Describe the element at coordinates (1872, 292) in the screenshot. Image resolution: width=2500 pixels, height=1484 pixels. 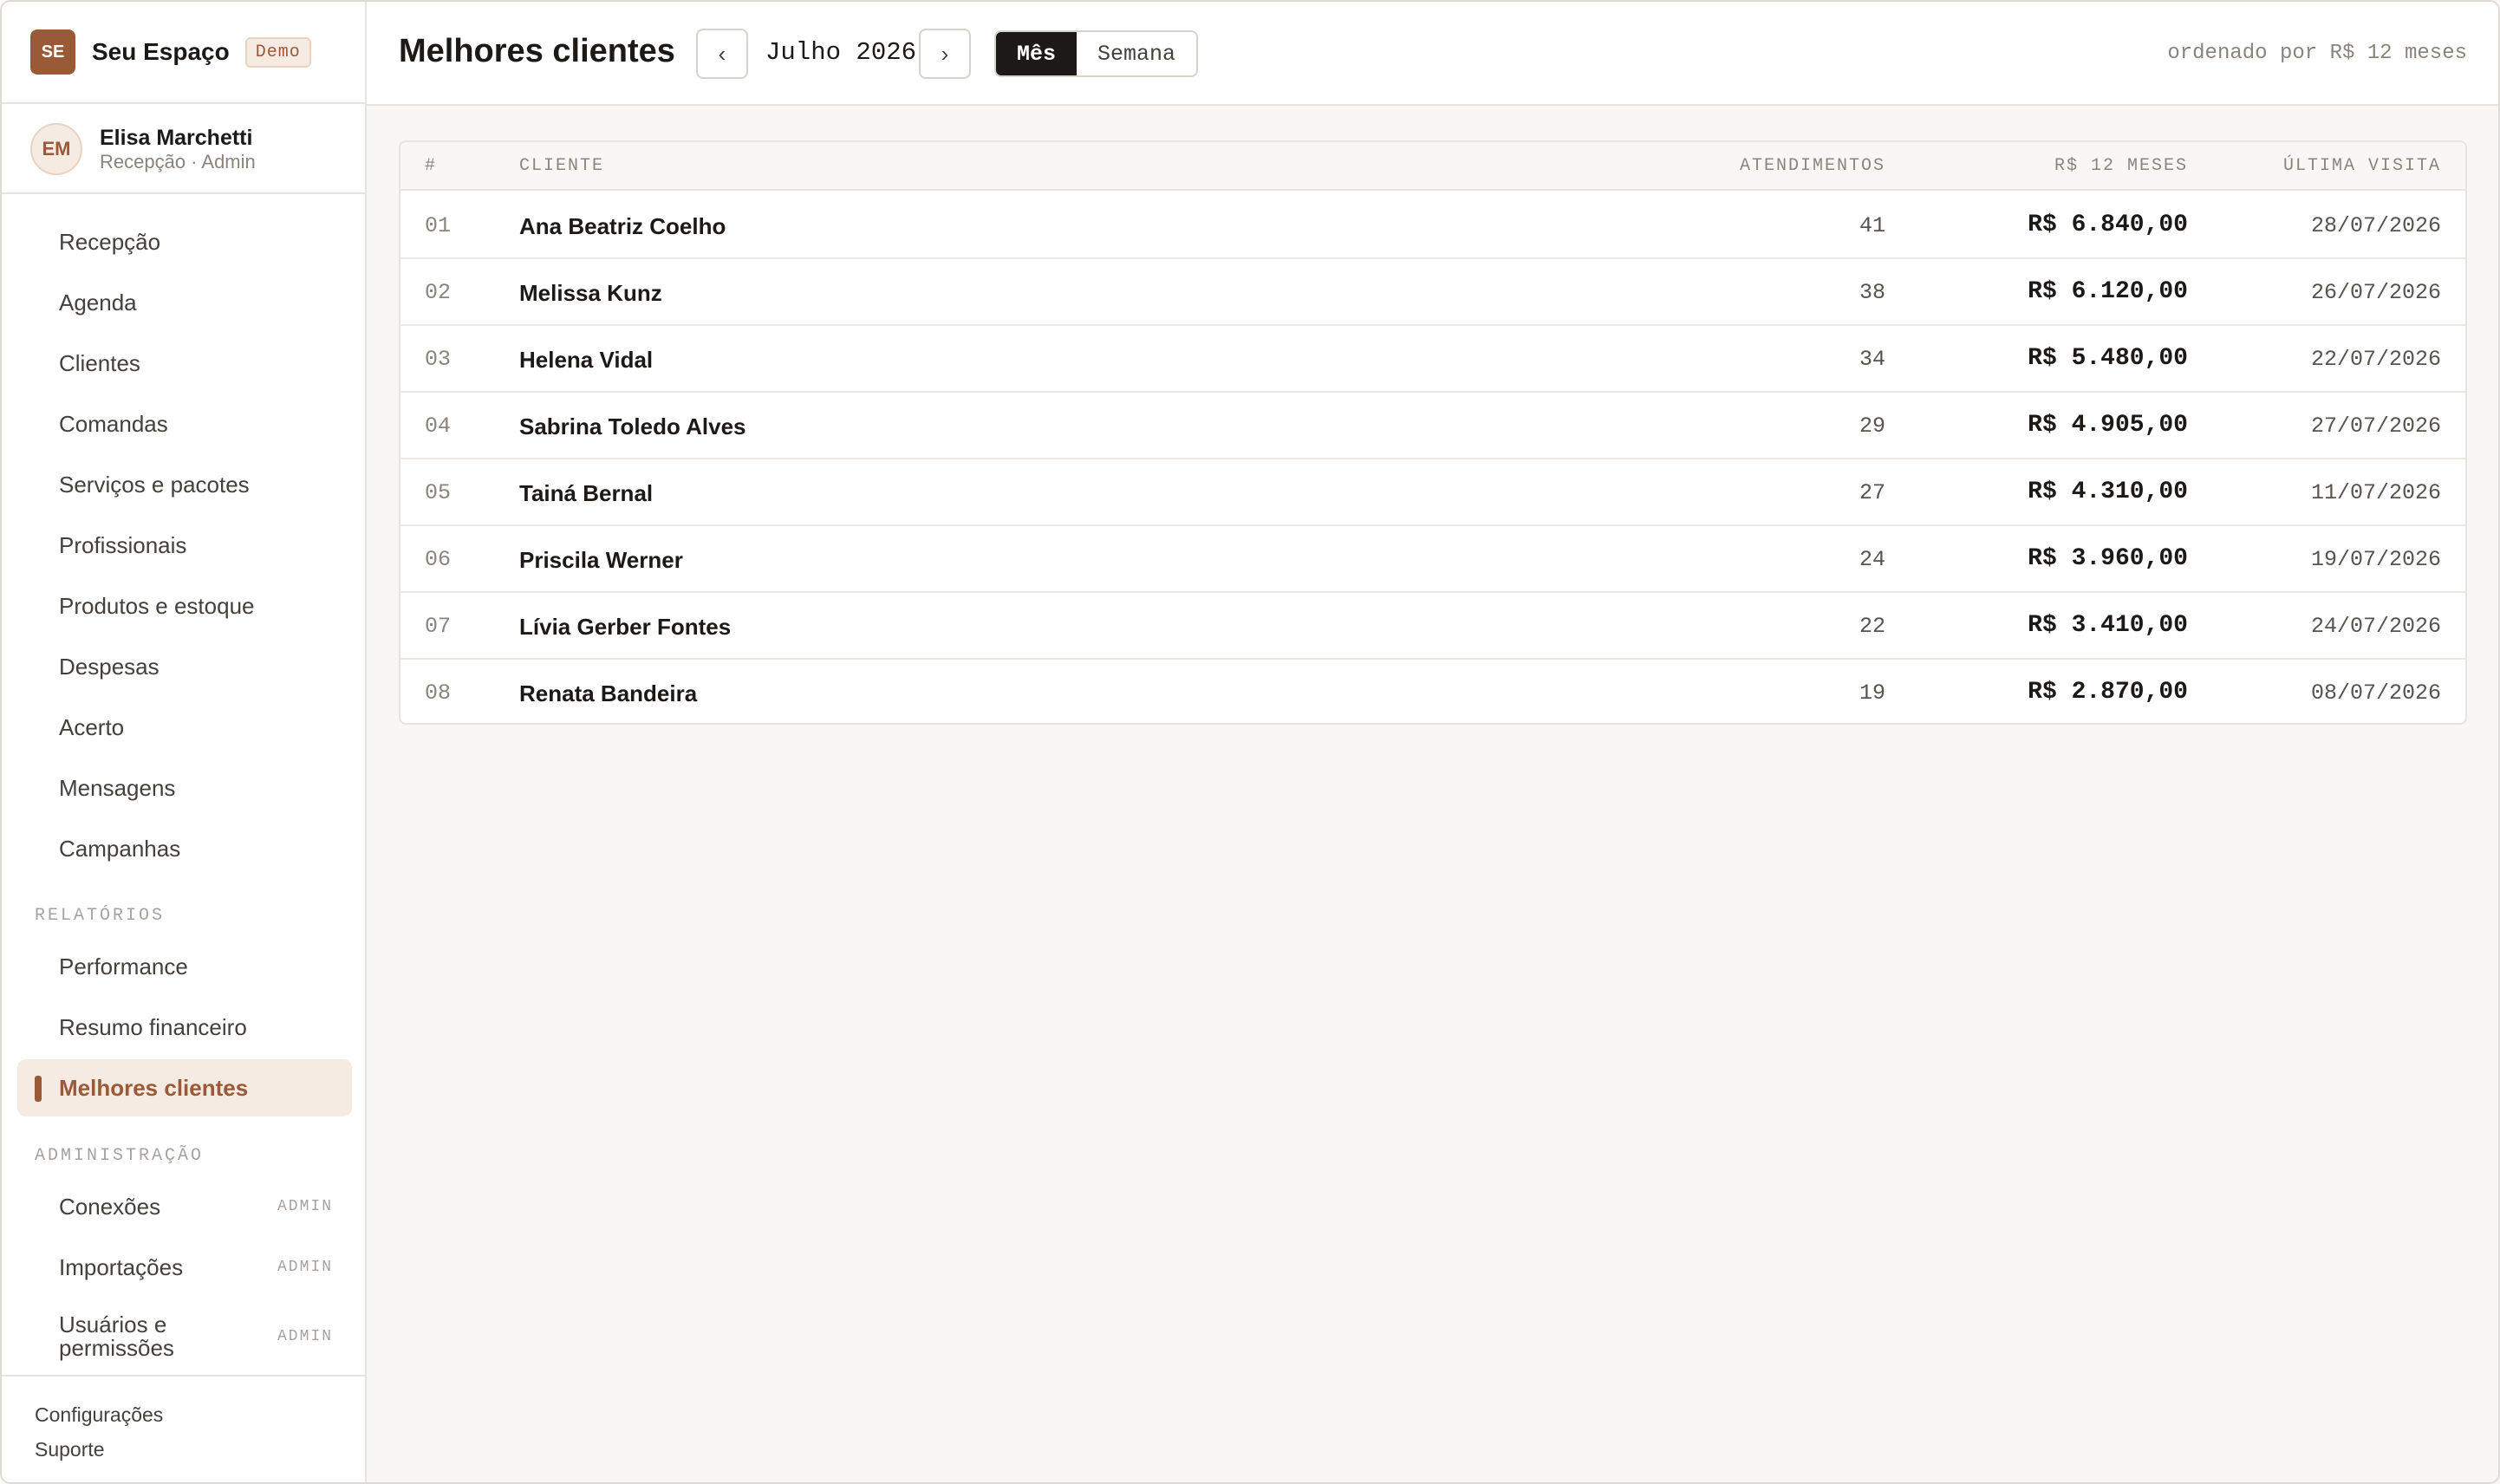
I see `visits-cell: 38` at that location.